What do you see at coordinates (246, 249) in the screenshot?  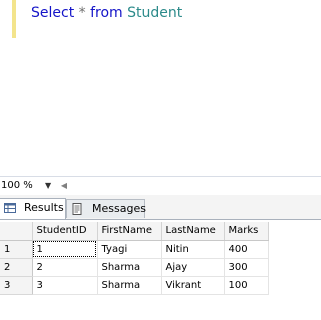 I see `table-cell: 400` at bounding box center [246, 249].